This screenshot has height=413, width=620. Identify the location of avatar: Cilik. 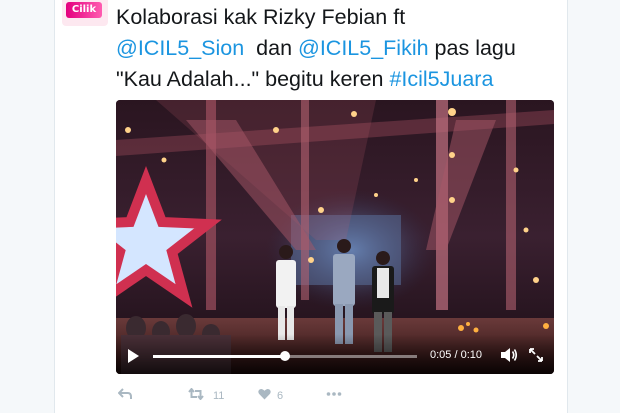
(85, 13).